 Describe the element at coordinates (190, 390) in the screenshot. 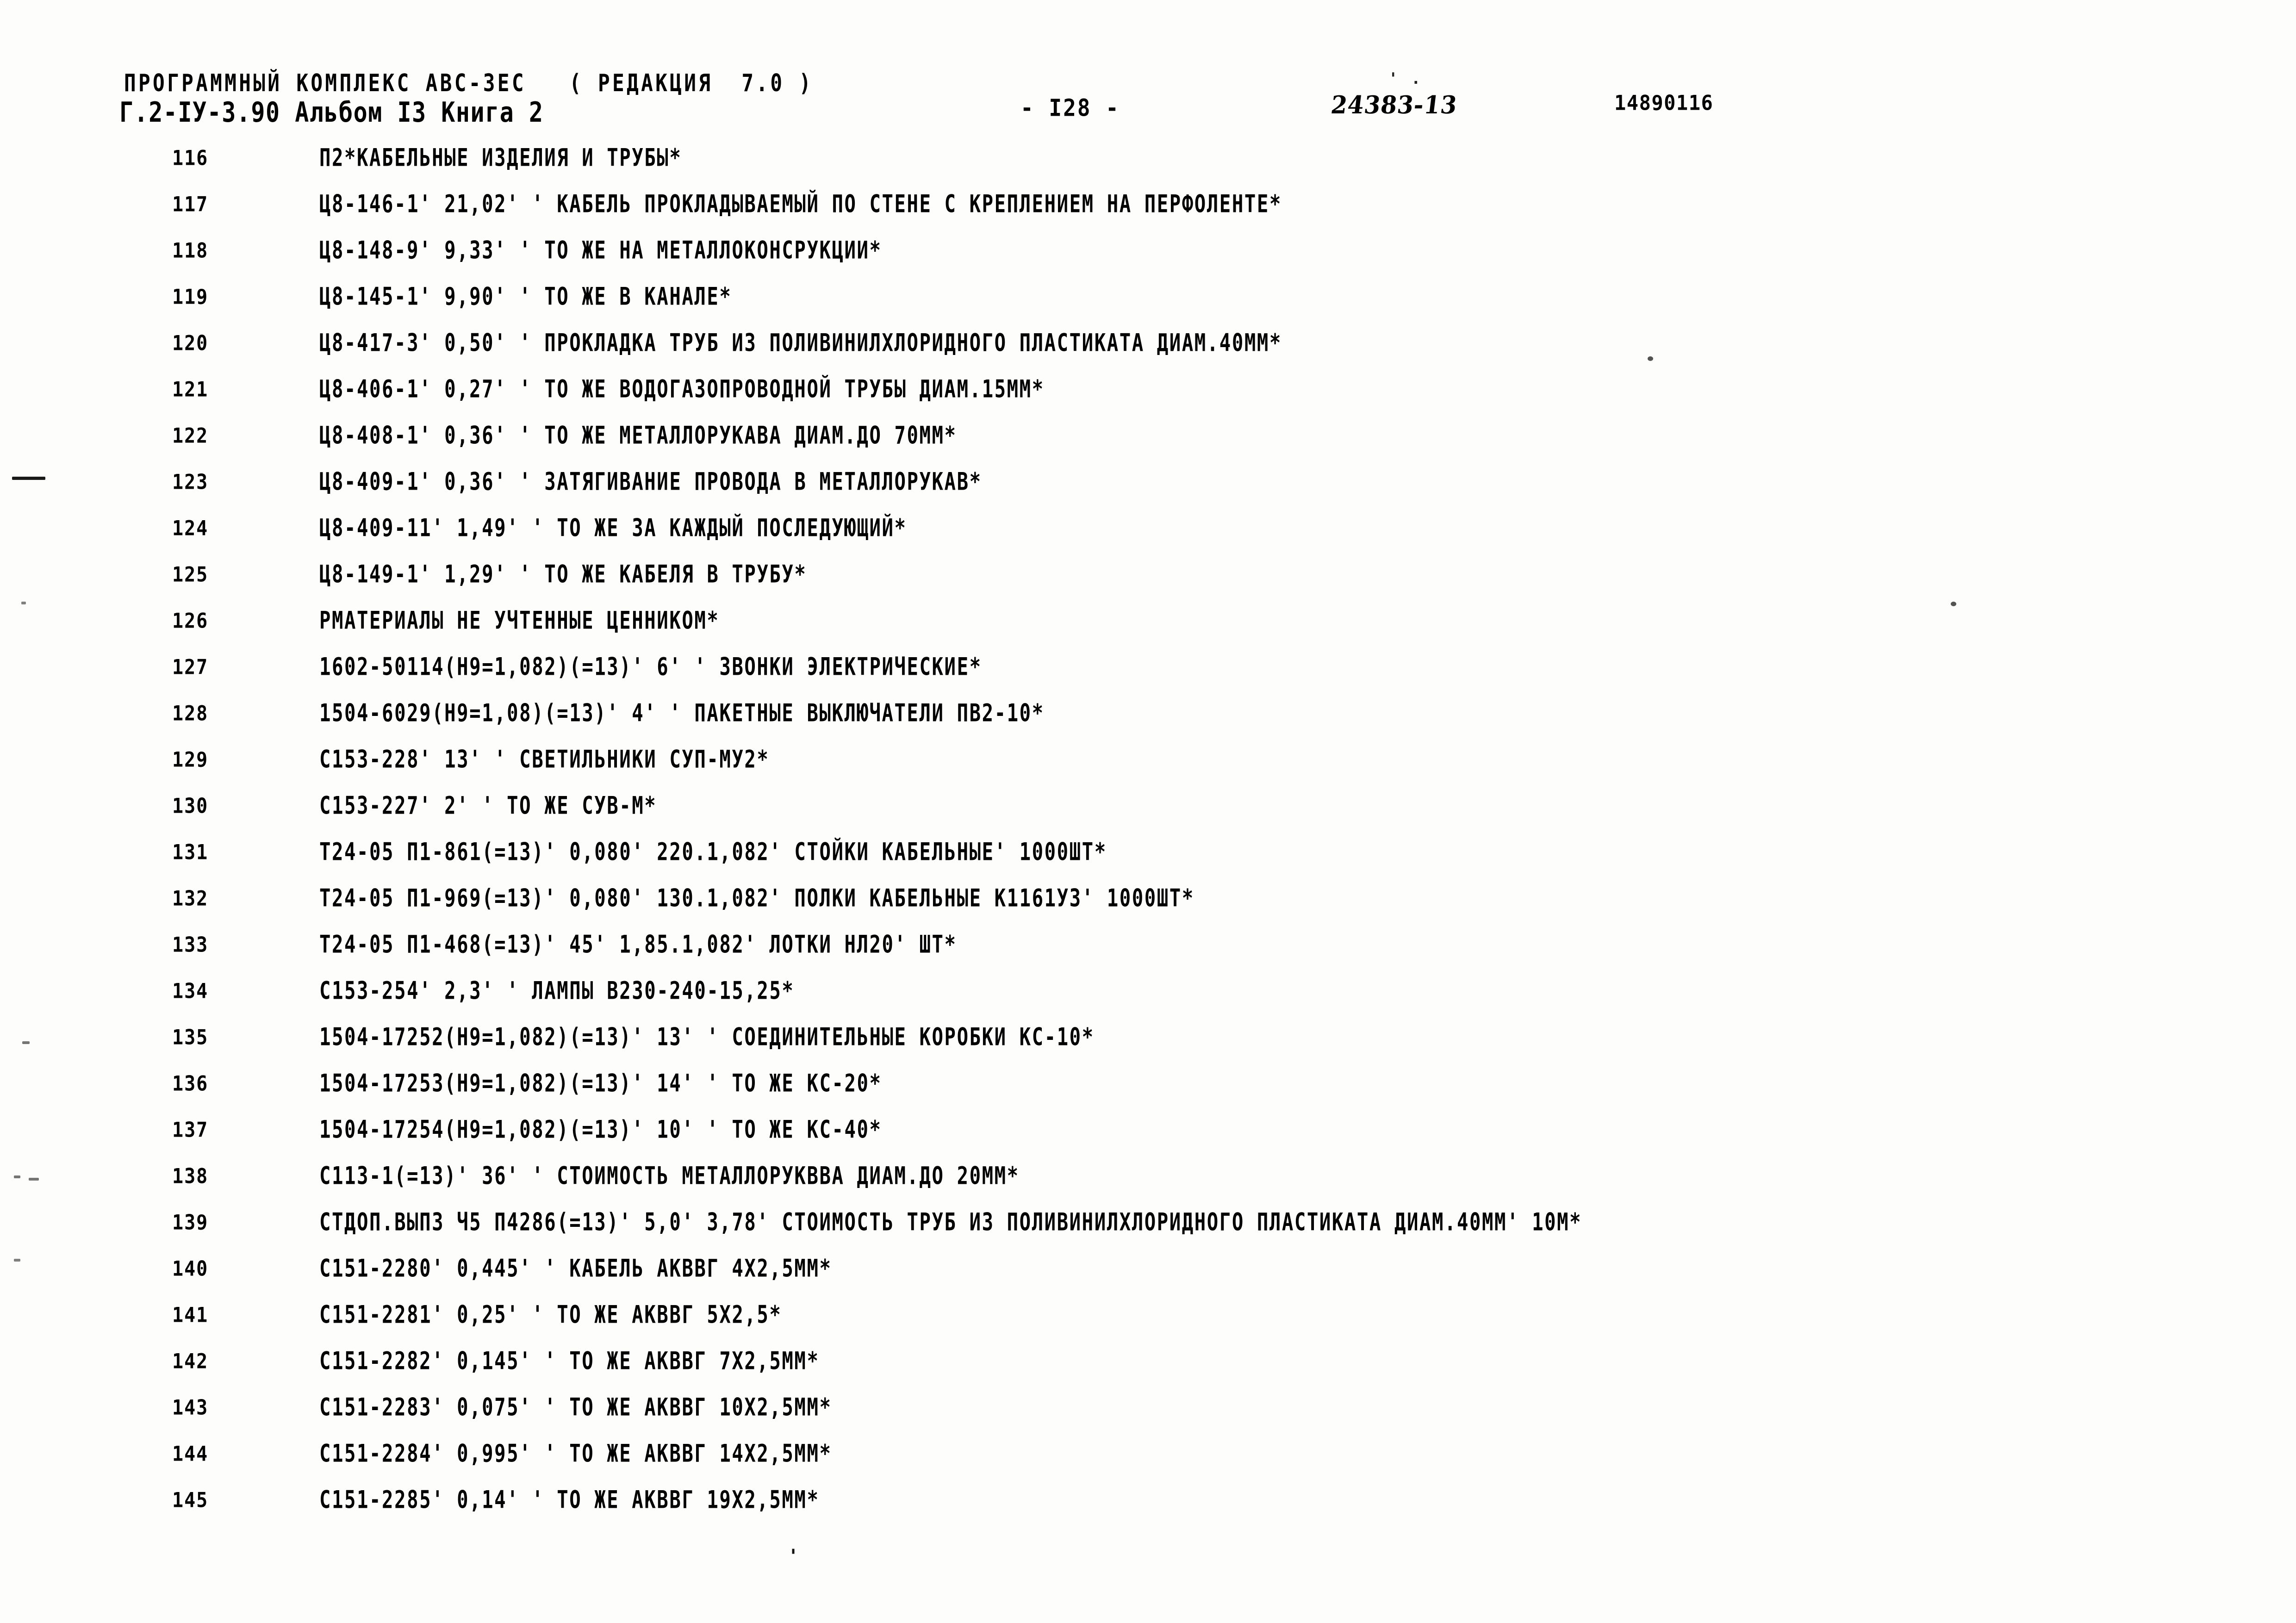

I see `listing-row-number: 121` at that location.